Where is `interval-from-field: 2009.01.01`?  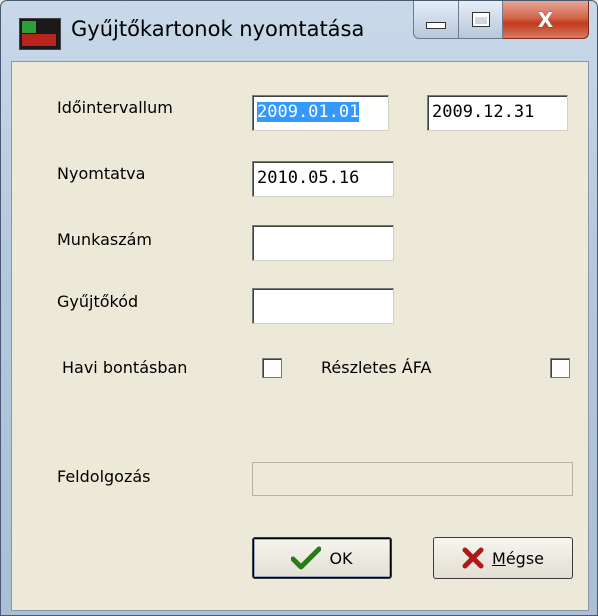
interval-from-field: 2009.01.01 is located at coordinates (320, 113).